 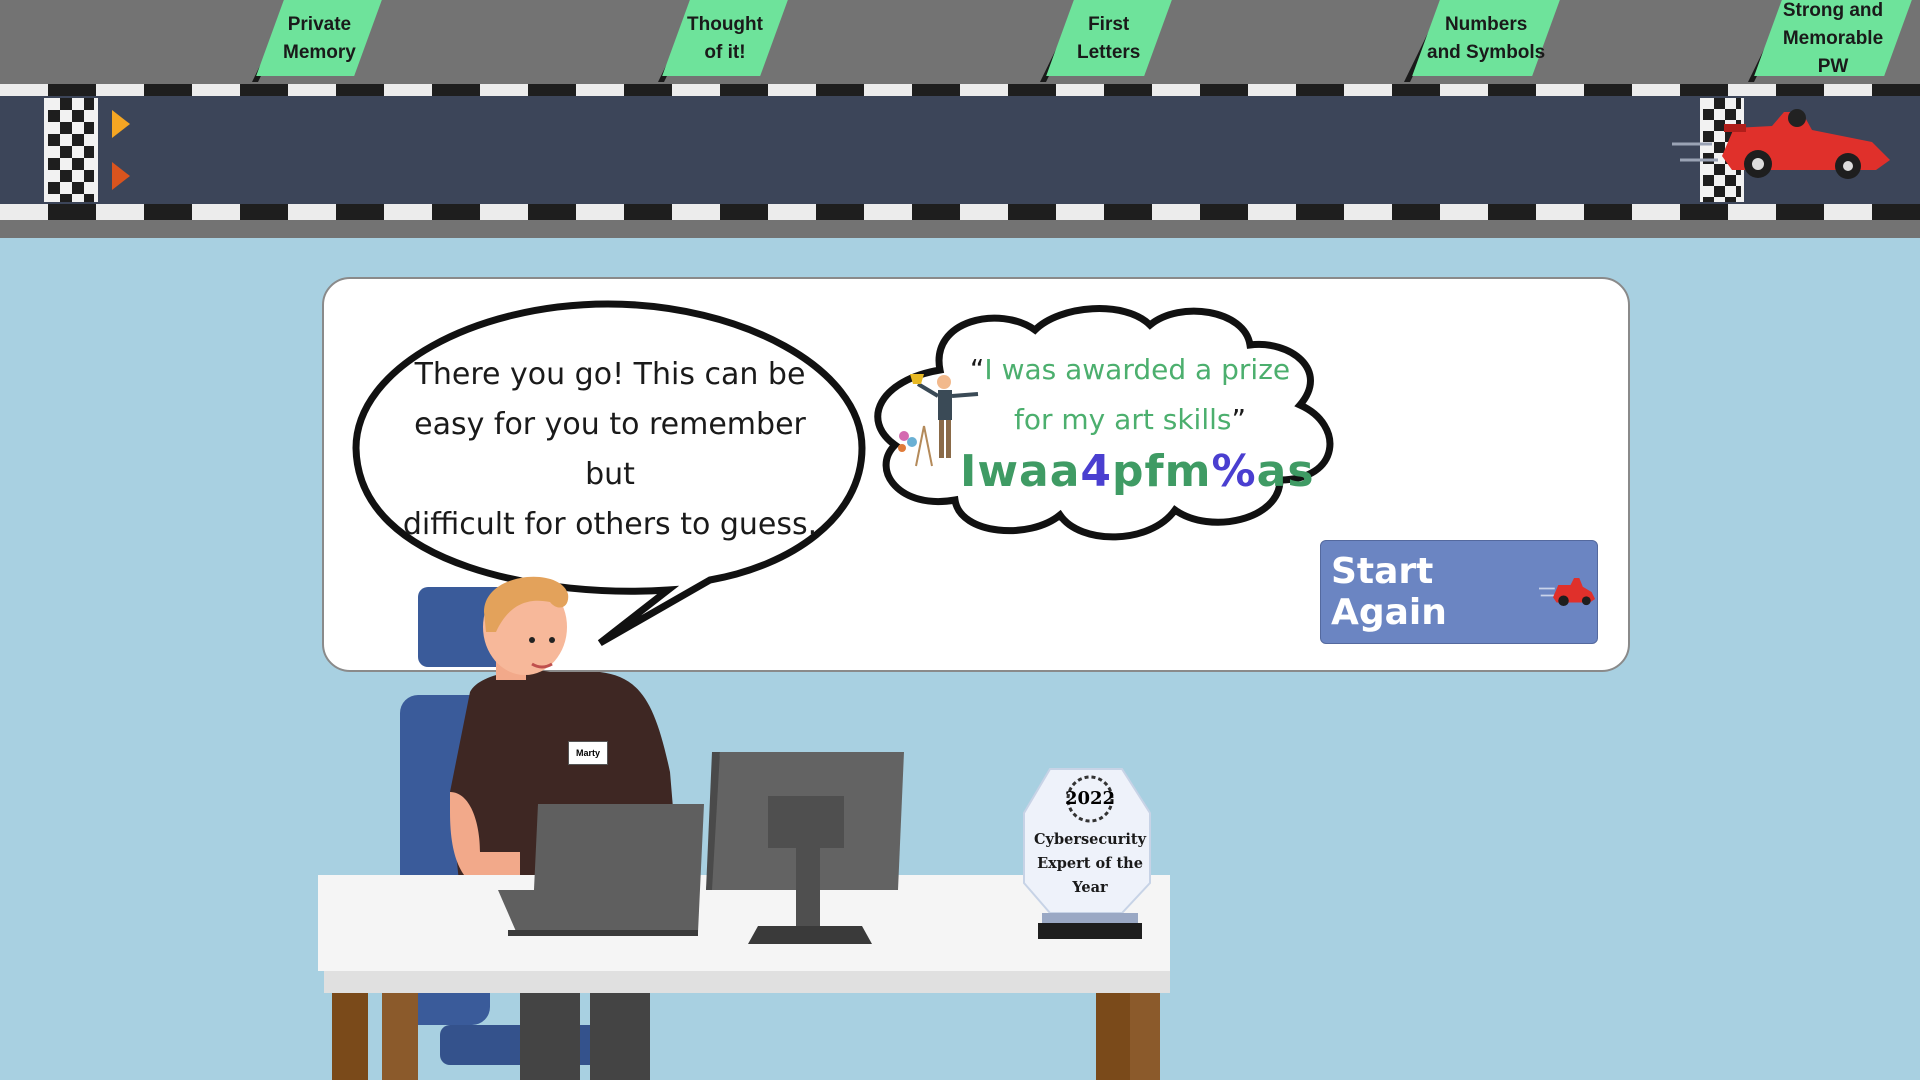 What do you see at coordinates (1197, 419) in the screenshot?
I see `quote-word: skills` at bounding box center [1197, 419].